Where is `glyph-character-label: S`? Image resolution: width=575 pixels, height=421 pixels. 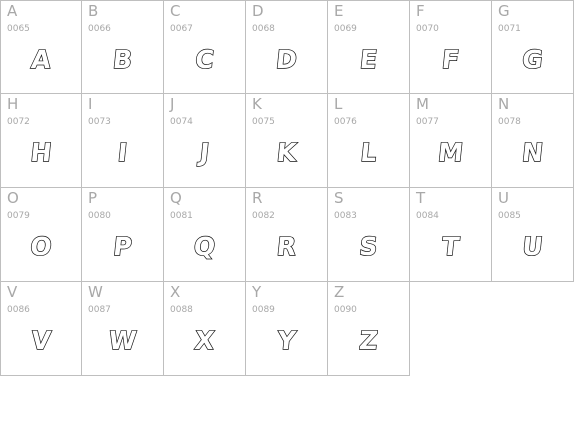
glyph-character-label: S is located at coordinates (339, 198).